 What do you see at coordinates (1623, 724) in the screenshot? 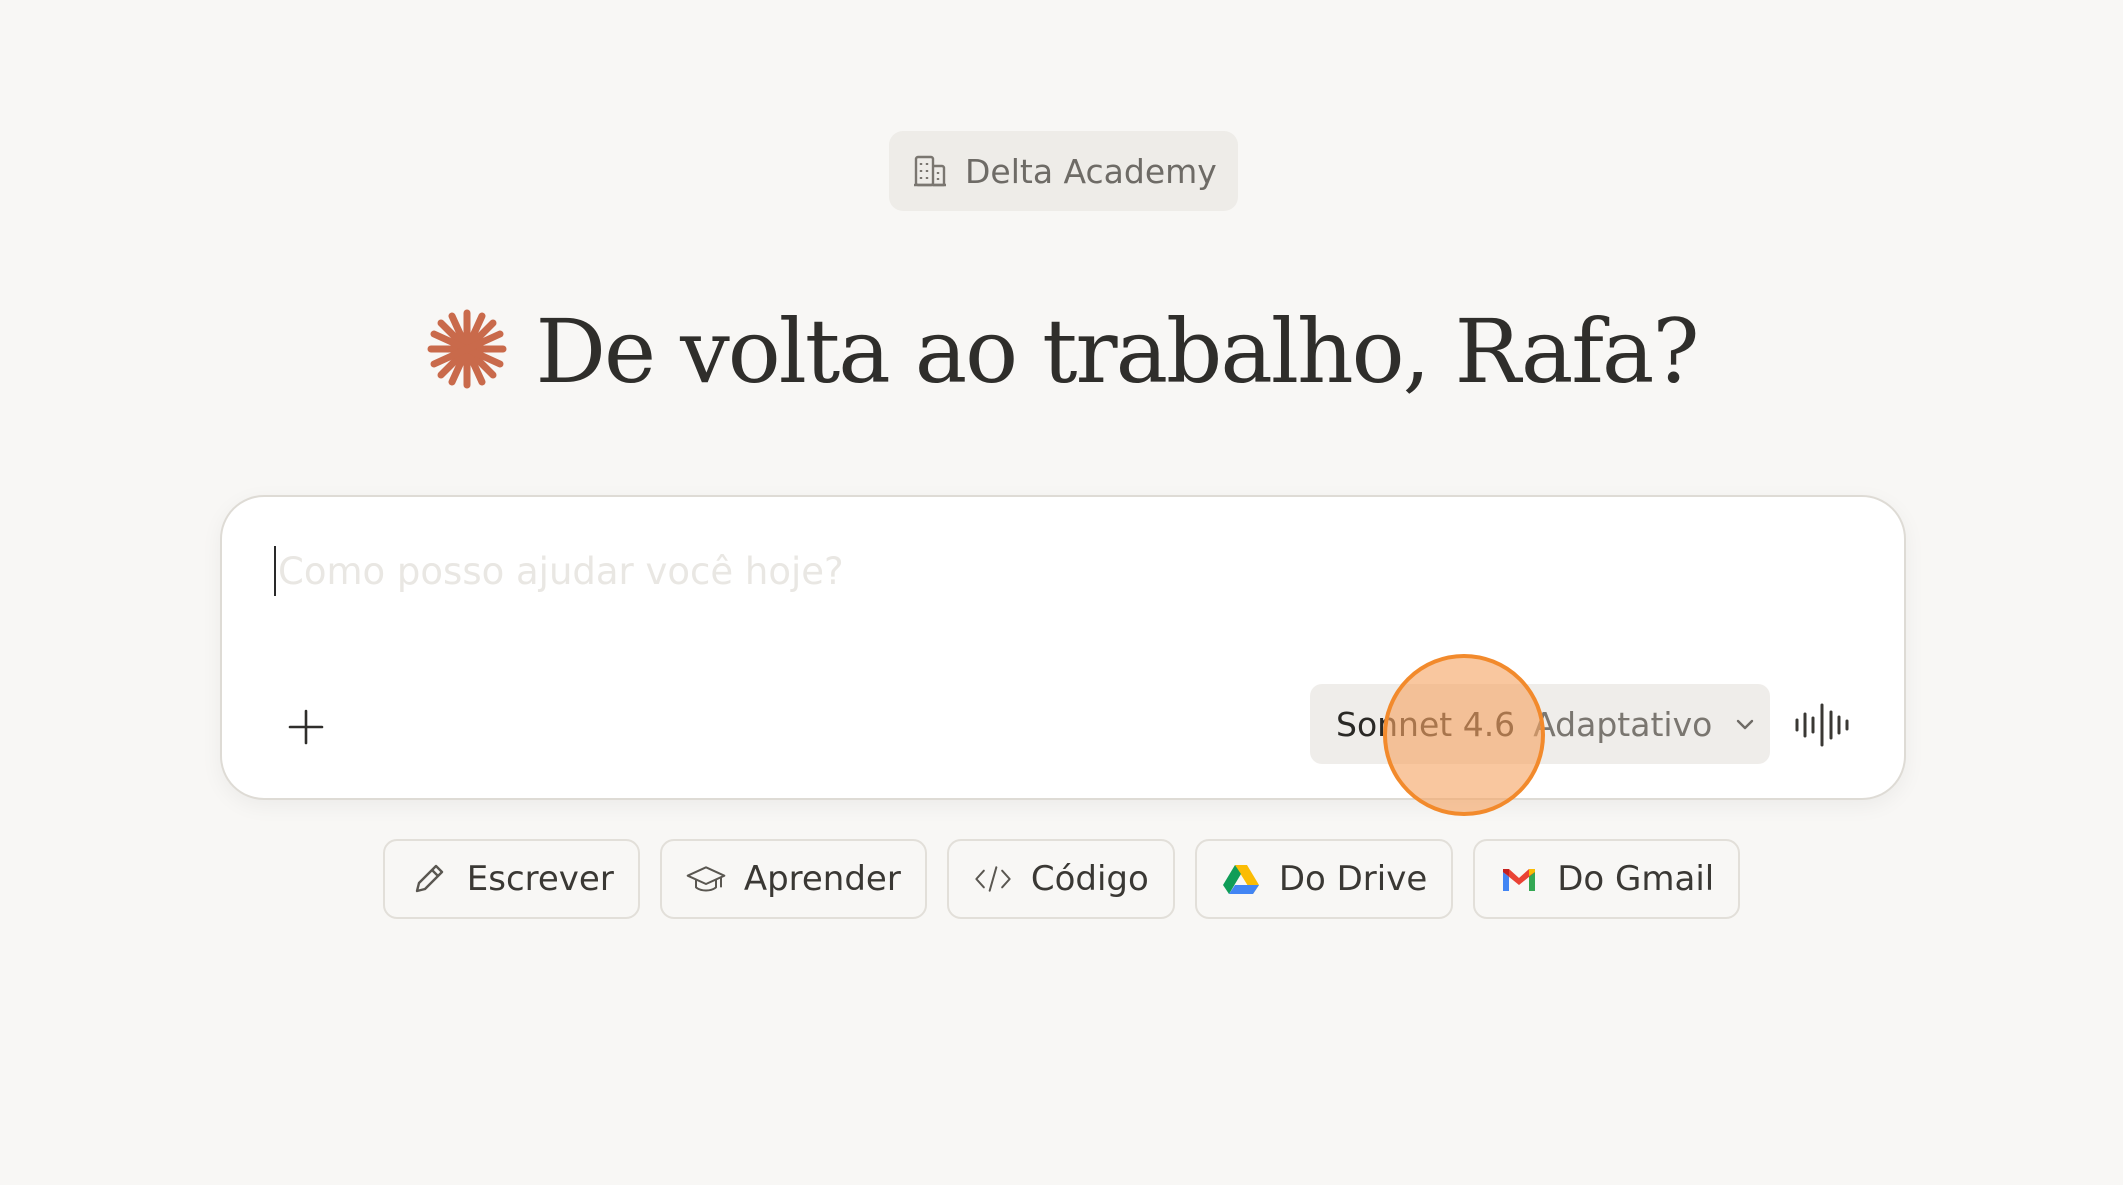
I see `model-mode: Adaptativo` at bounding box center [1623, 724].